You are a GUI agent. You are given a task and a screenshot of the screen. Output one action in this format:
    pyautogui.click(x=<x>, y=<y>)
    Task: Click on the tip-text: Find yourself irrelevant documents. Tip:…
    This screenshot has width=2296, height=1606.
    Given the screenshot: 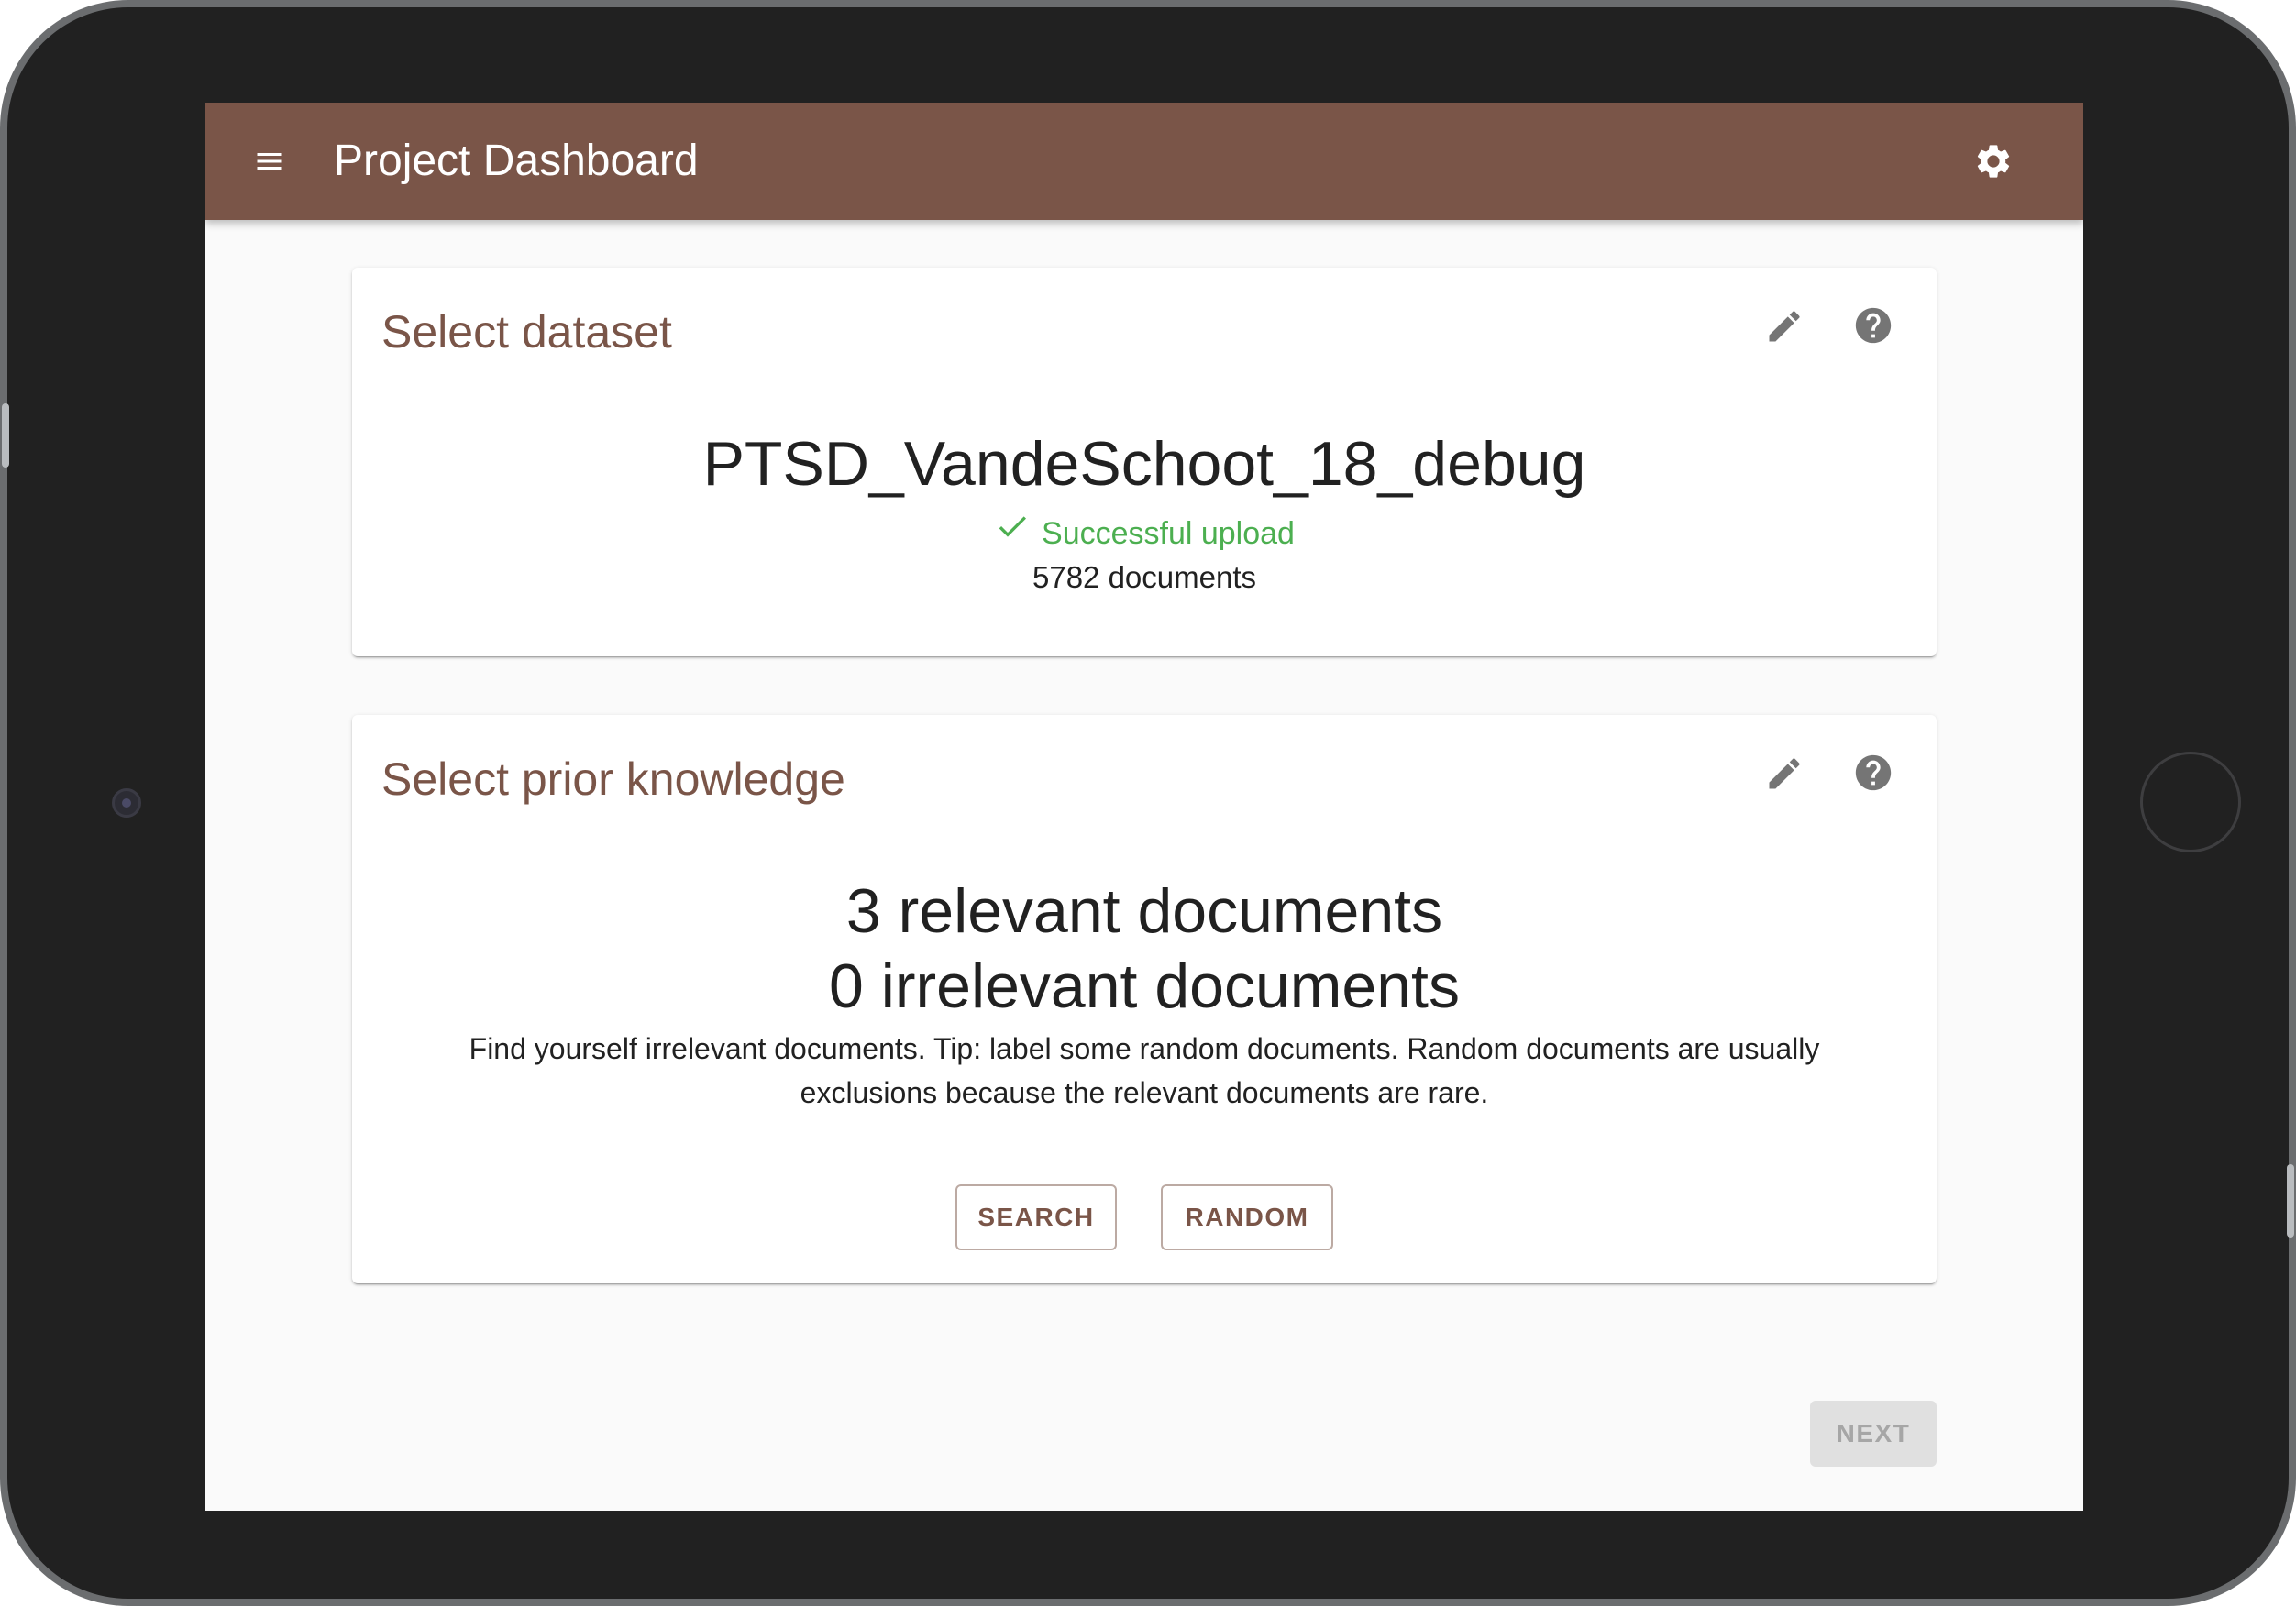 What is the action you would take?
    pyautogui.click(x=1144, y=1071)
    